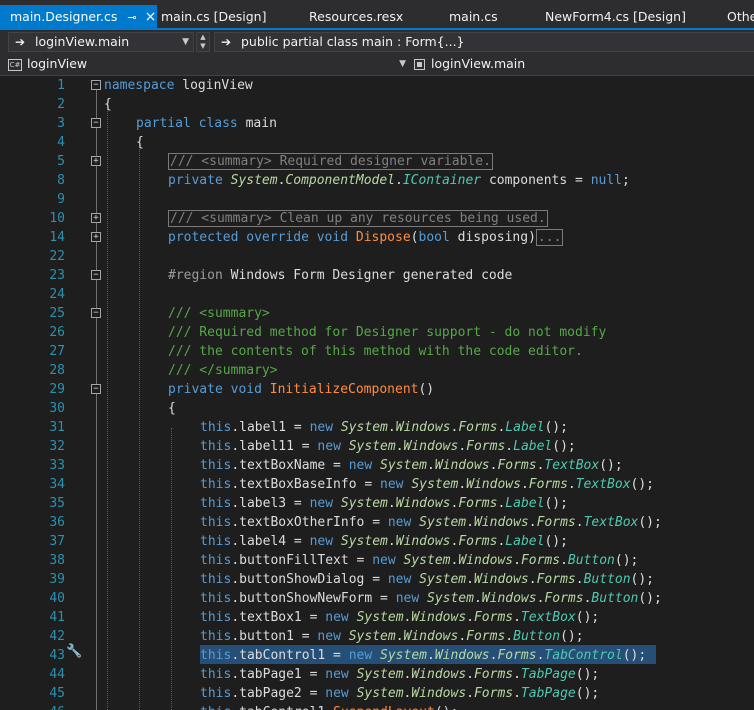 Image resolution: width=754 pixels, height=710 pixels. I want to click on code-line: 22, so click(377, 256).